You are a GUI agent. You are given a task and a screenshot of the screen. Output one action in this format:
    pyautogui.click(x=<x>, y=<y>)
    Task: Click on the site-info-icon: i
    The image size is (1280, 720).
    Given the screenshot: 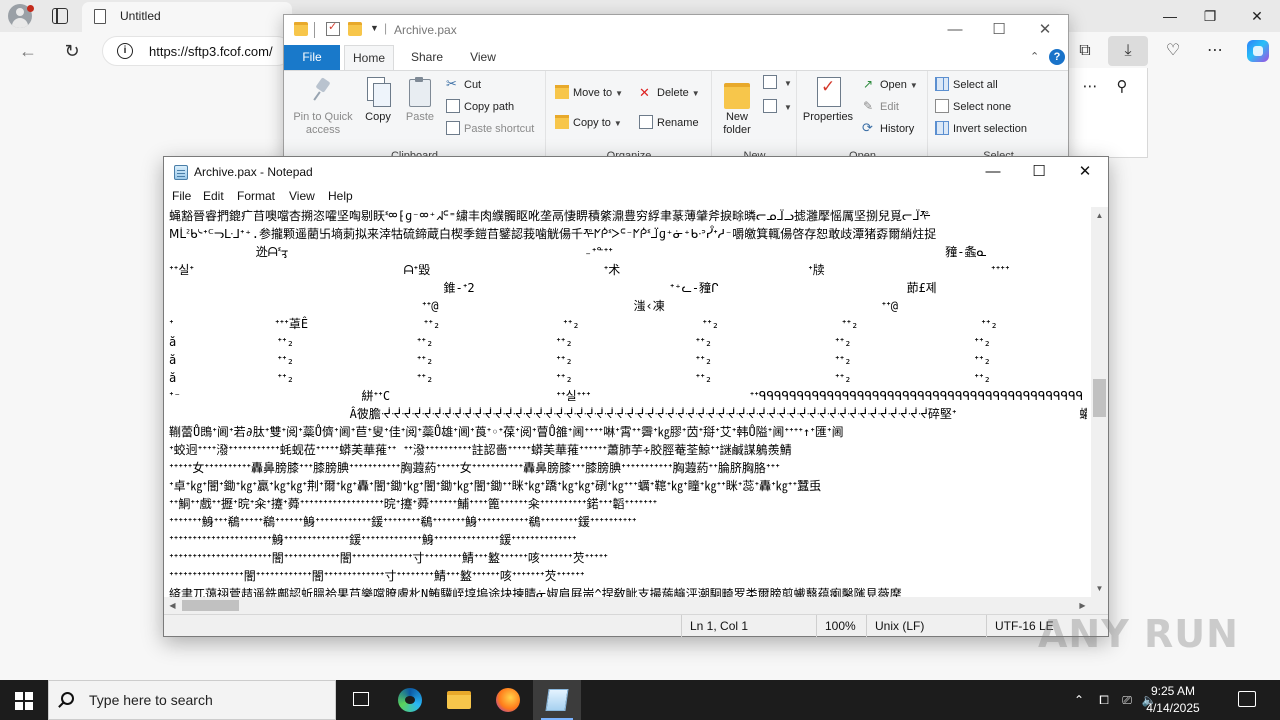 What is the action you would take?
    pyautogui.click(x=125, y=51)
    